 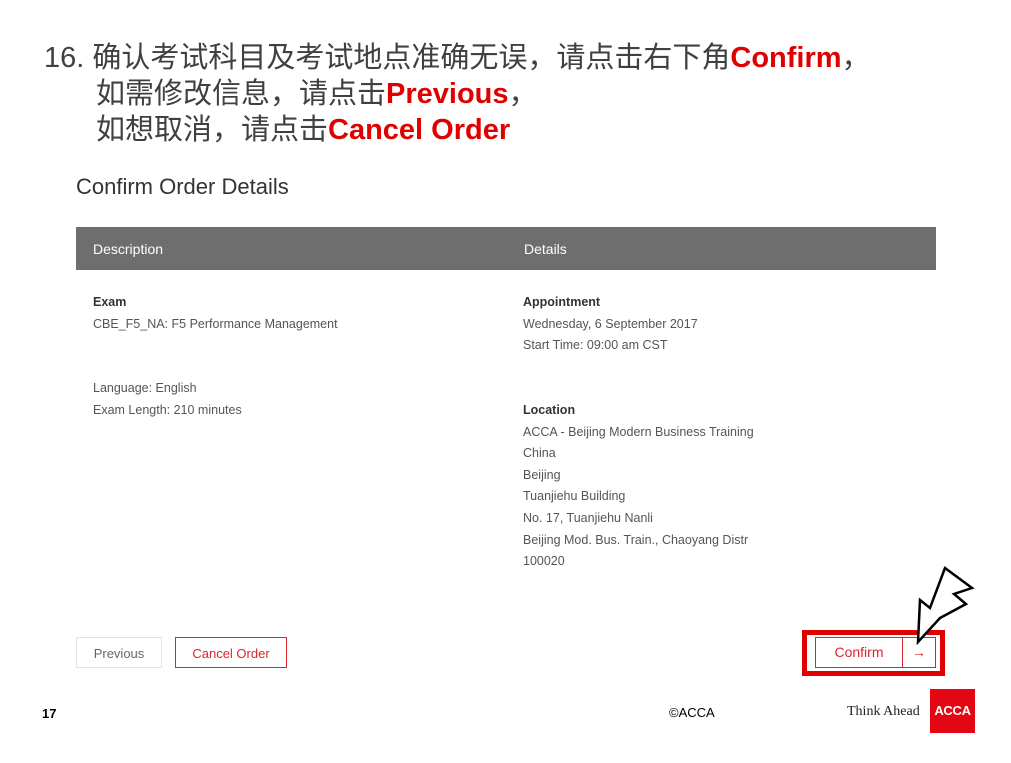 I want to click on location-line: Tuanjiehu Building, so click(x=574, y=496).